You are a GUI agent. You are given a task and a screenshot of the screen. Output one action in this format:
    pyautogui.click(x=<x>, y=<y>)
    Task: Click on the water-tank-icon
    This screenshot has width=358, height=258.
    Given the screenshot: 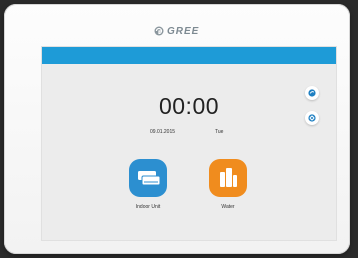 What is the action you would take?
    pyautogui.click(x=228, y=177)
    